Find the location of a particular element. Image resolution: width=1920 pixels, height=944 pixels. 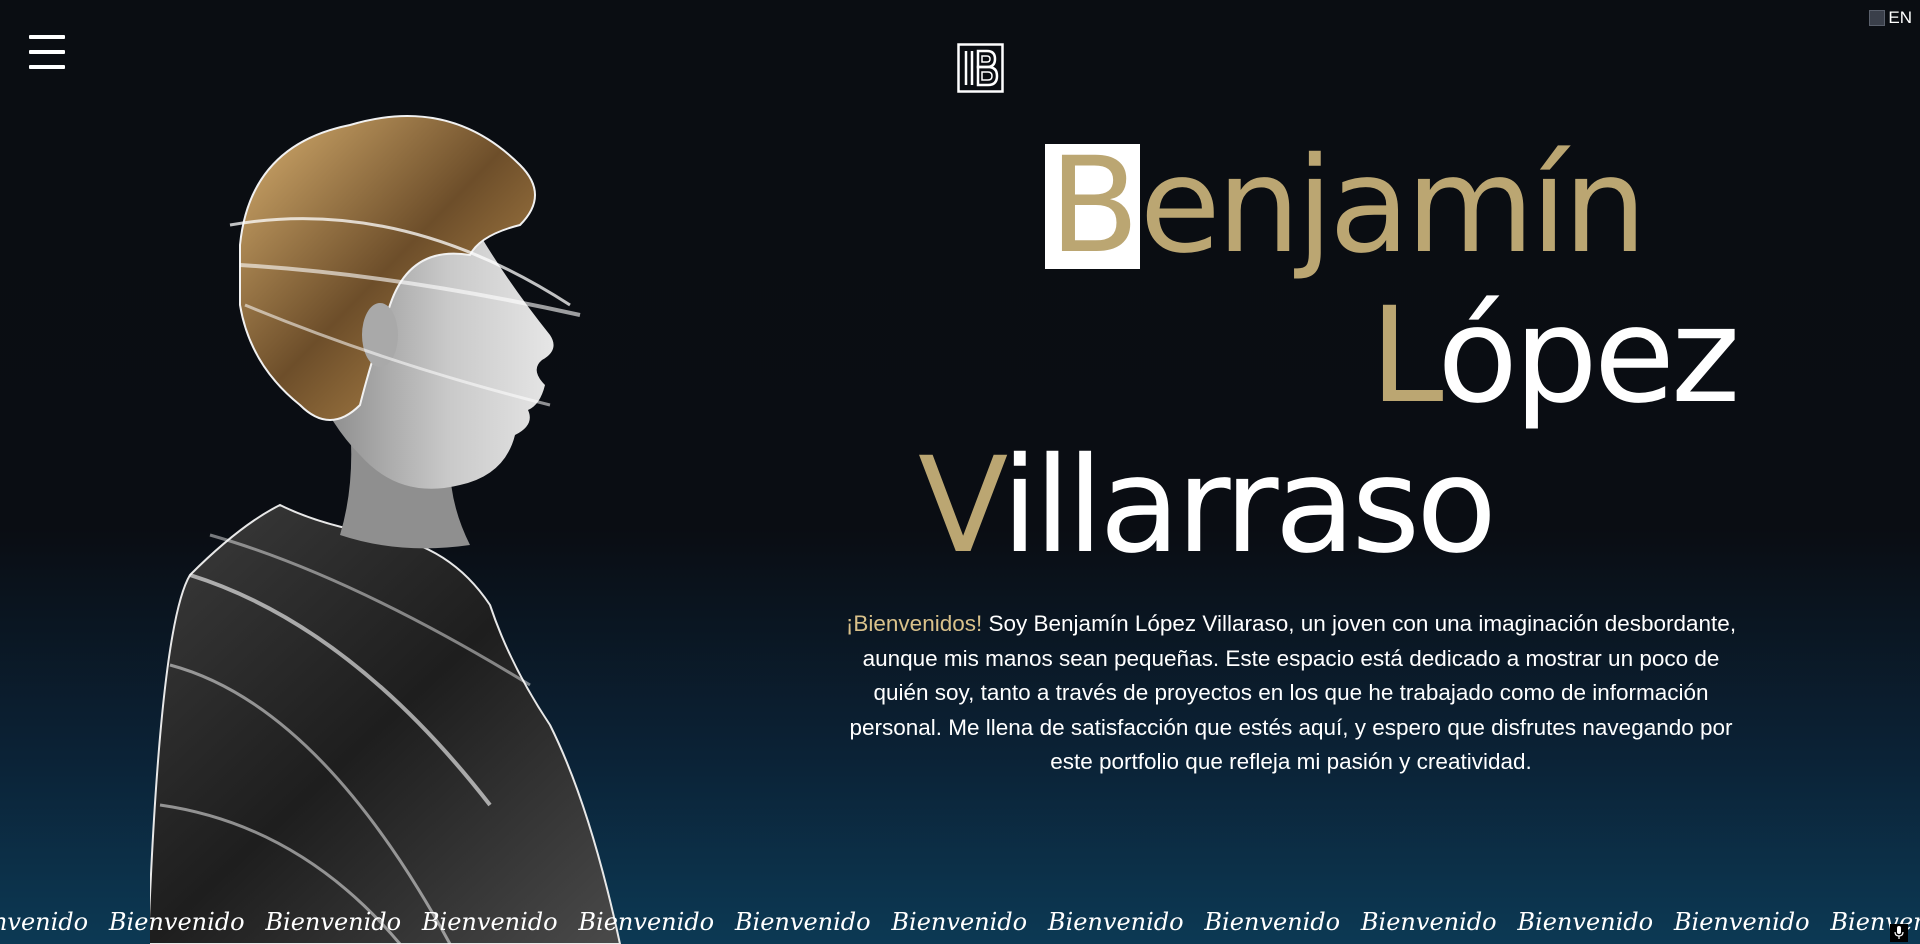

menu-icon is located at coordinates (47, 54).